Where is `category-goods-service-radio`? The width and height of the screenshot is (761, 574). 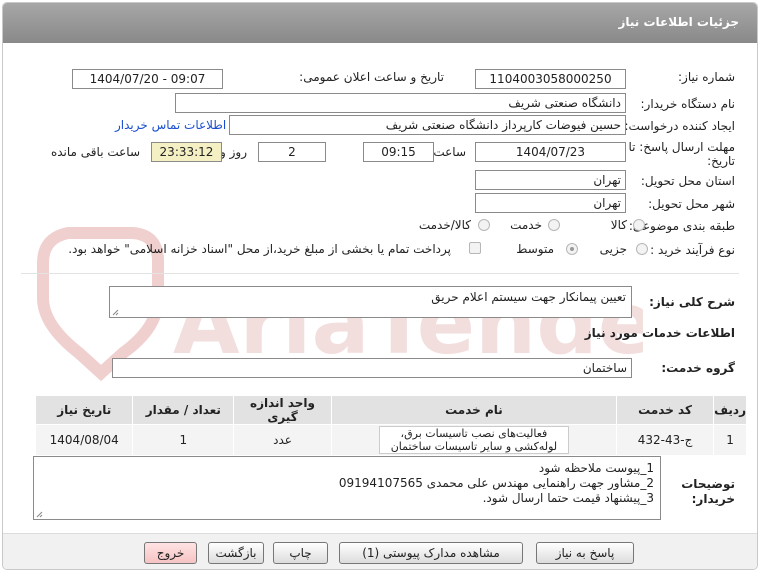 category-goods-service-radio is located at coordinates (484, 225).